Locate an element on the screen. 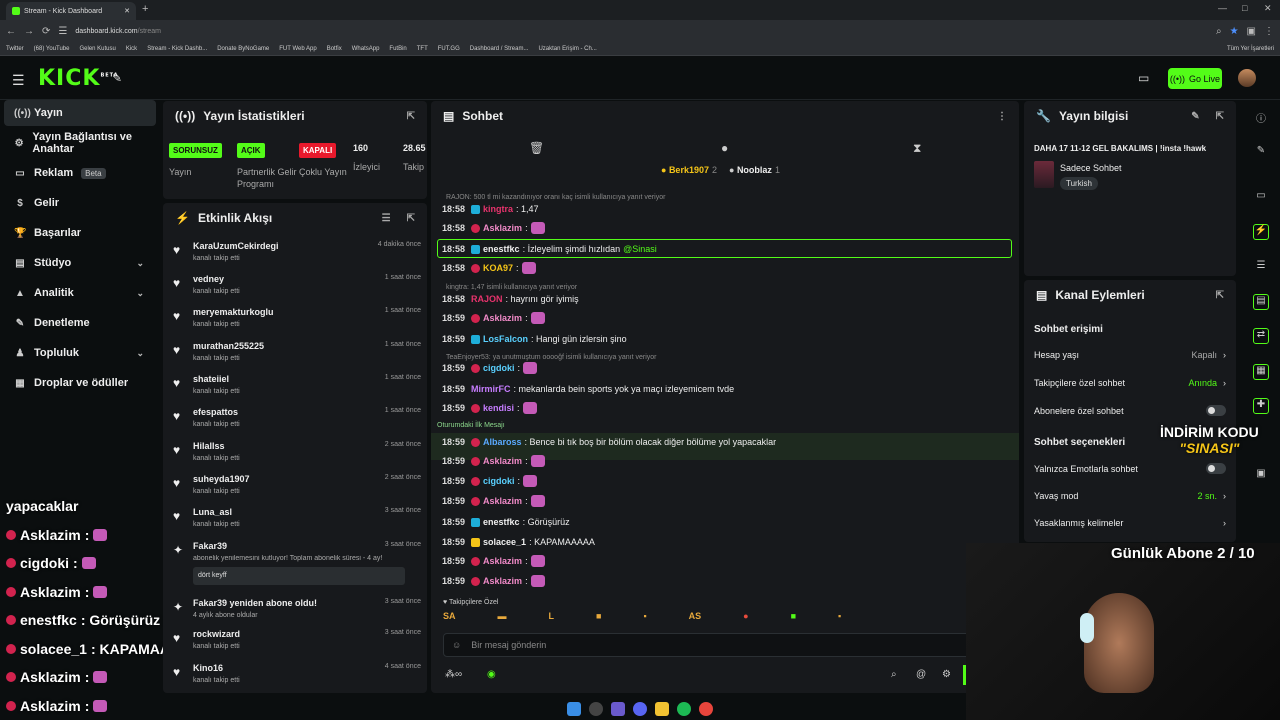 This screenshot has height=720, width=1280. wrench-icon: ✚ is located at coordinates (1261, 406).